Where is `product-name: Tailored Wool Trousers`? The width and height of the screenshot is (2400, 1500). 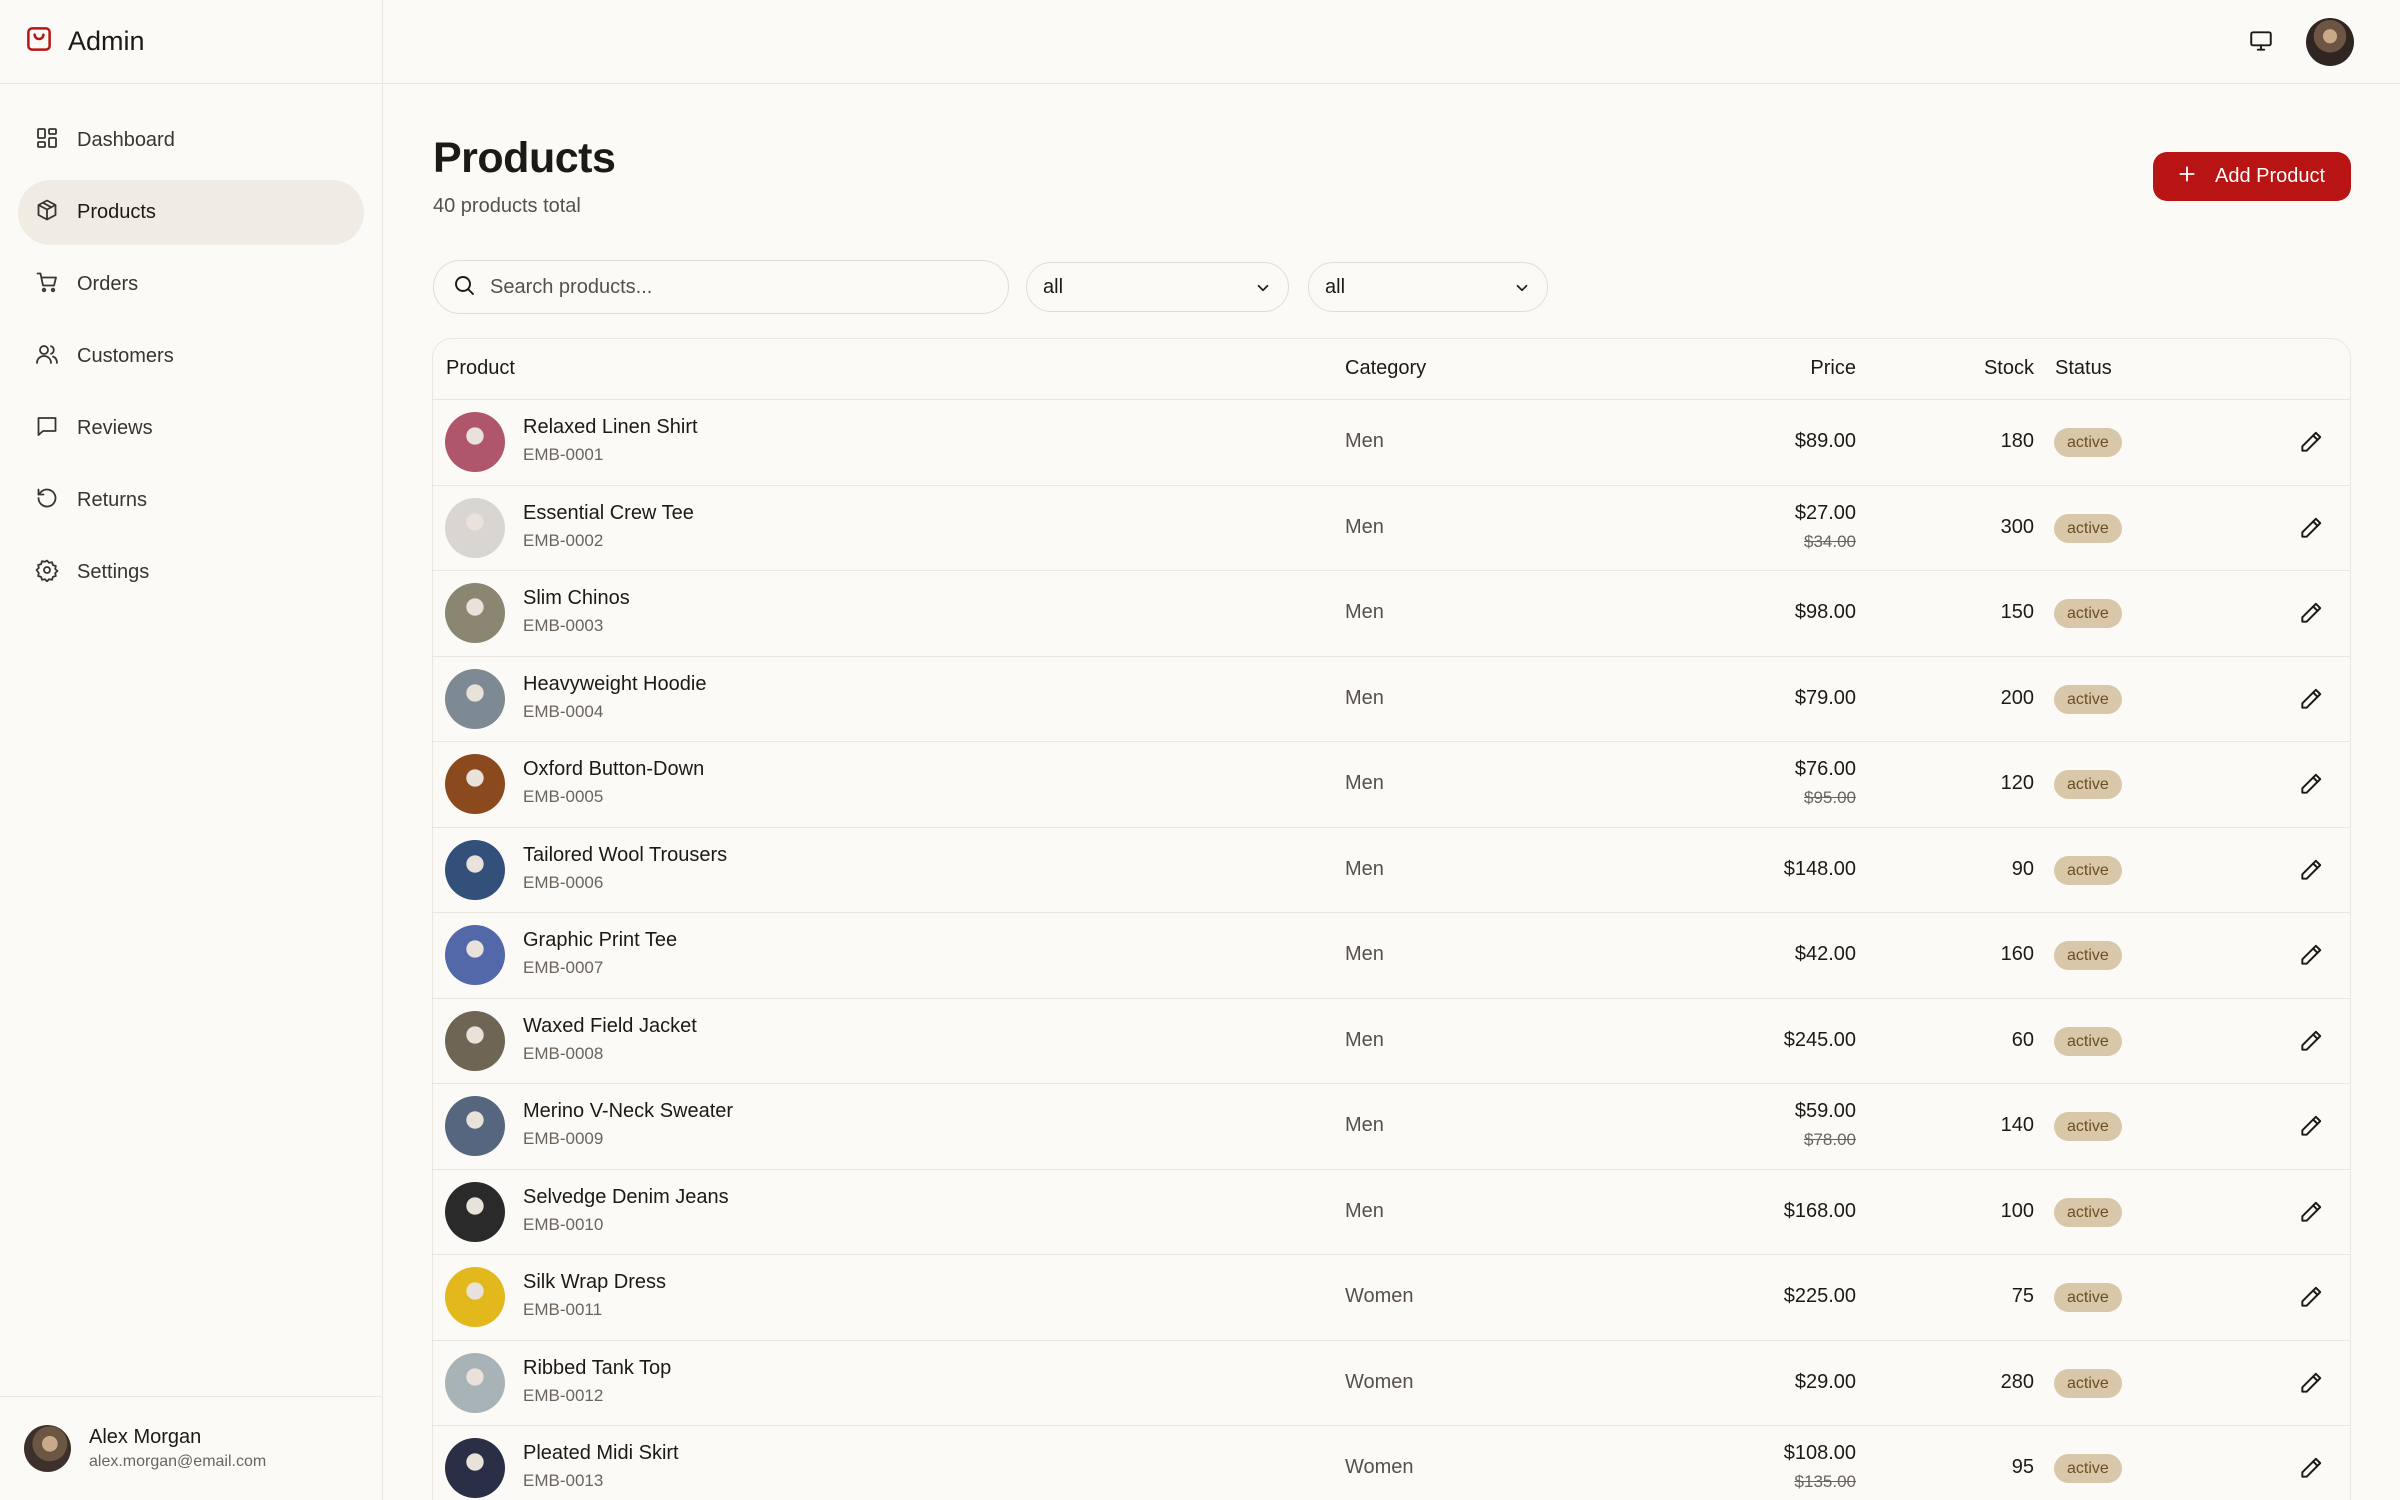
product-name: Tailored Wool Trousers is located at coordinates (625, 855).